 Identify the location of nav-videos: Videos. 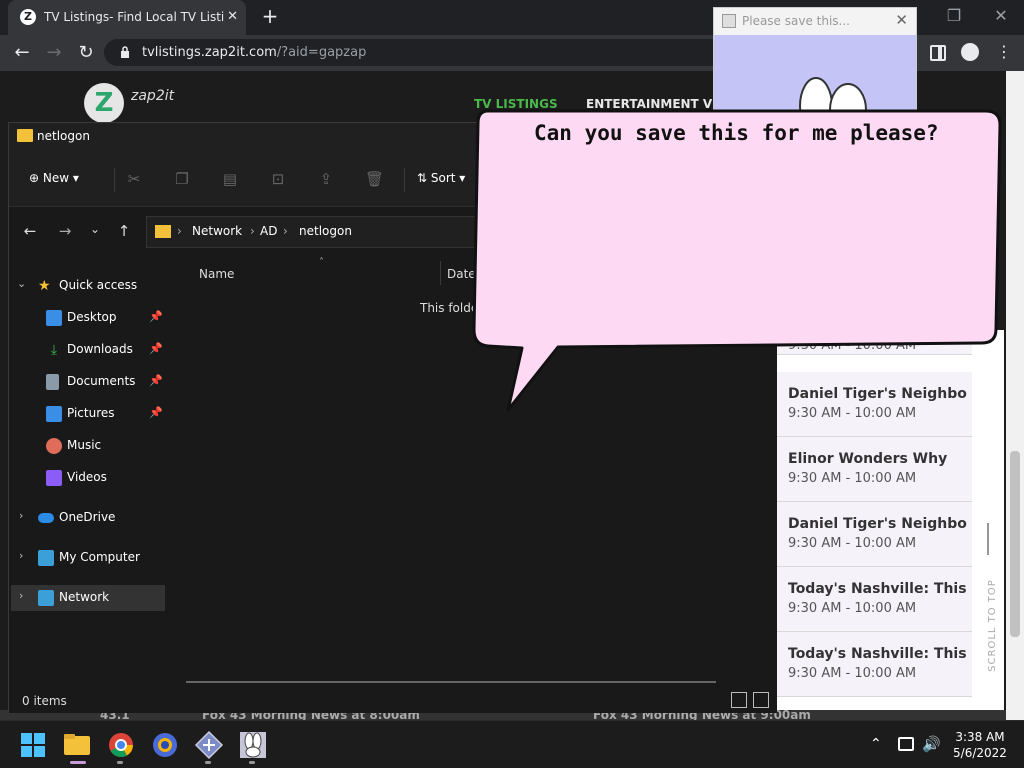
(87, 478).